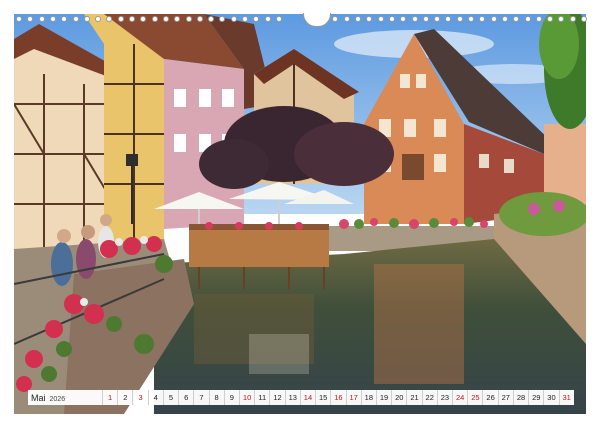 Image resolution: width=600 pixels, height=432 pixels. What do you see at coordinates (520, 397) in the screenshot?
I see `day-cell: 28` at bounding box center [520, 397].